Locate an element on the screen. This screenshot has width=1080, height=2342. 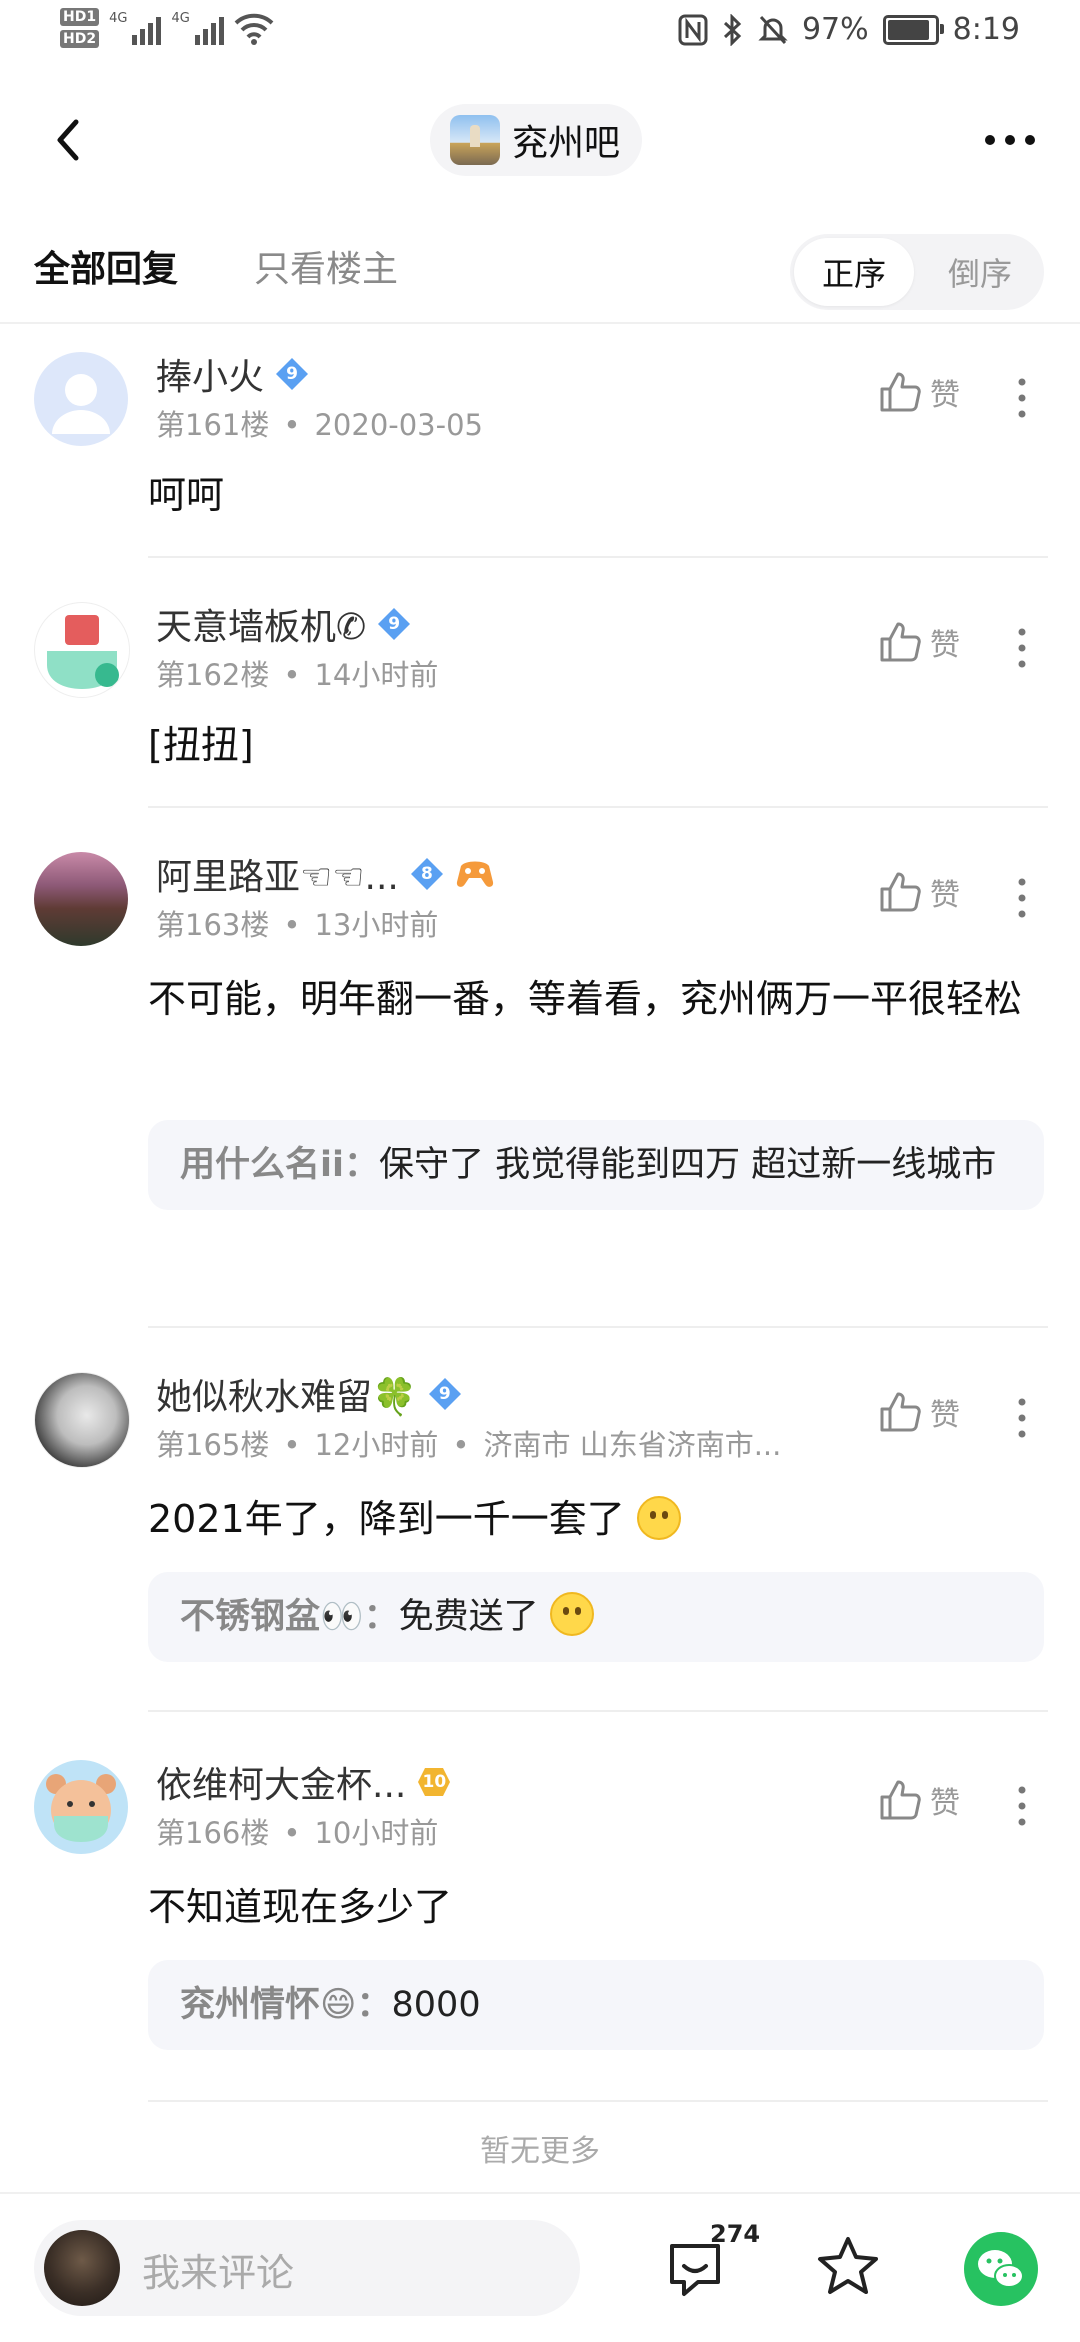
sub-reply-text: 8000 is located at coordinates (436, 2005).